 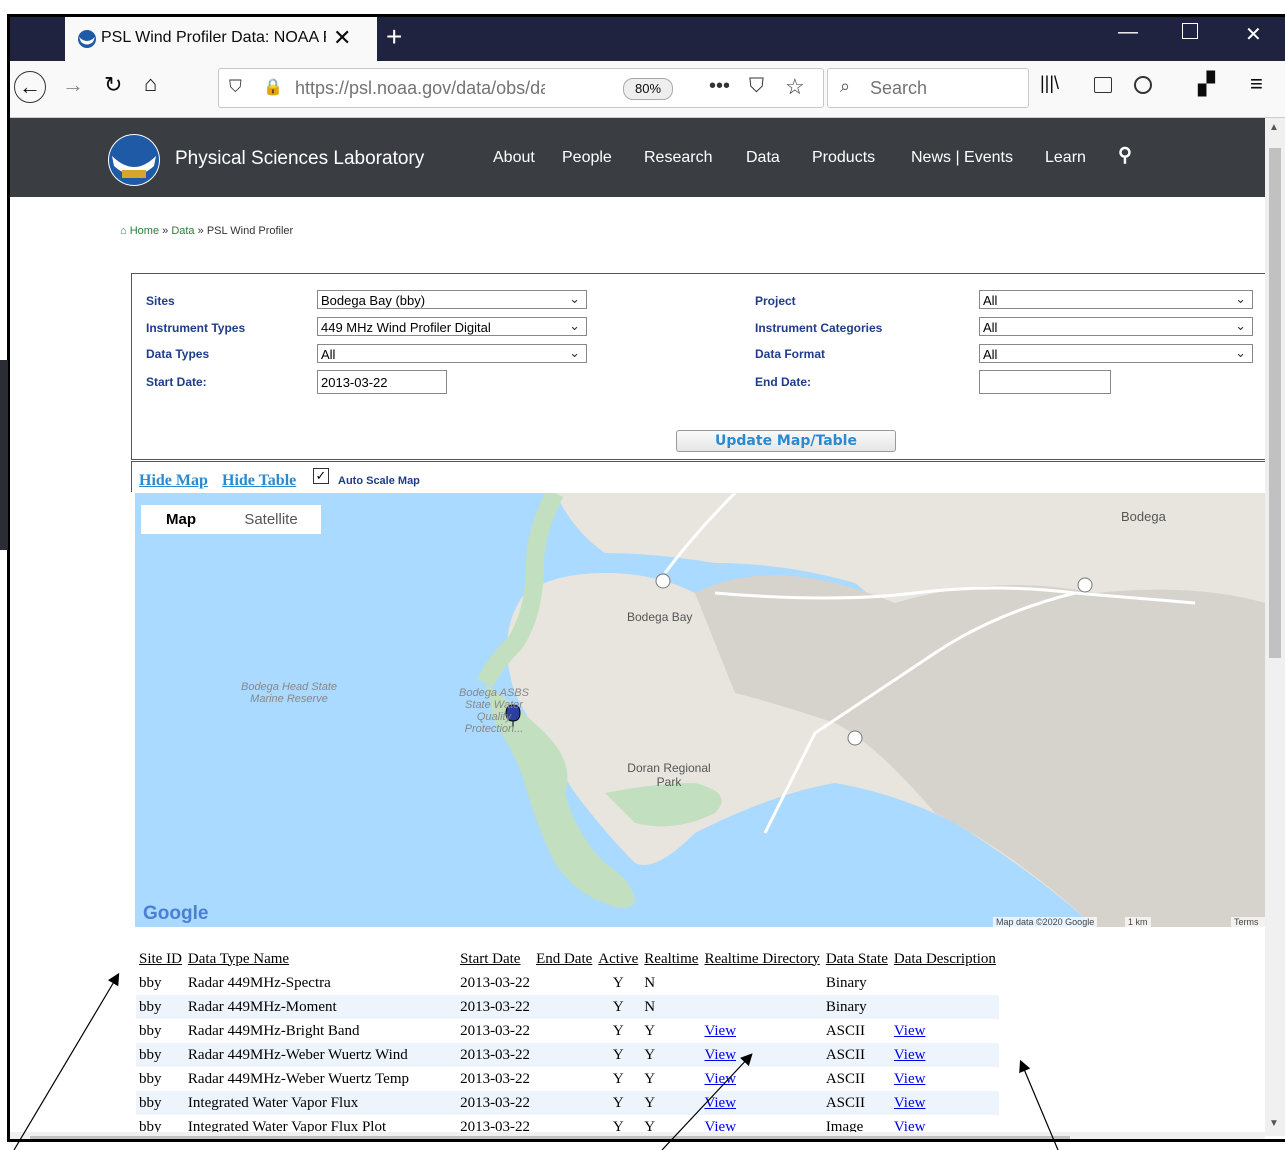 I want to click on menu-people: People, so click(x=587, y=158).